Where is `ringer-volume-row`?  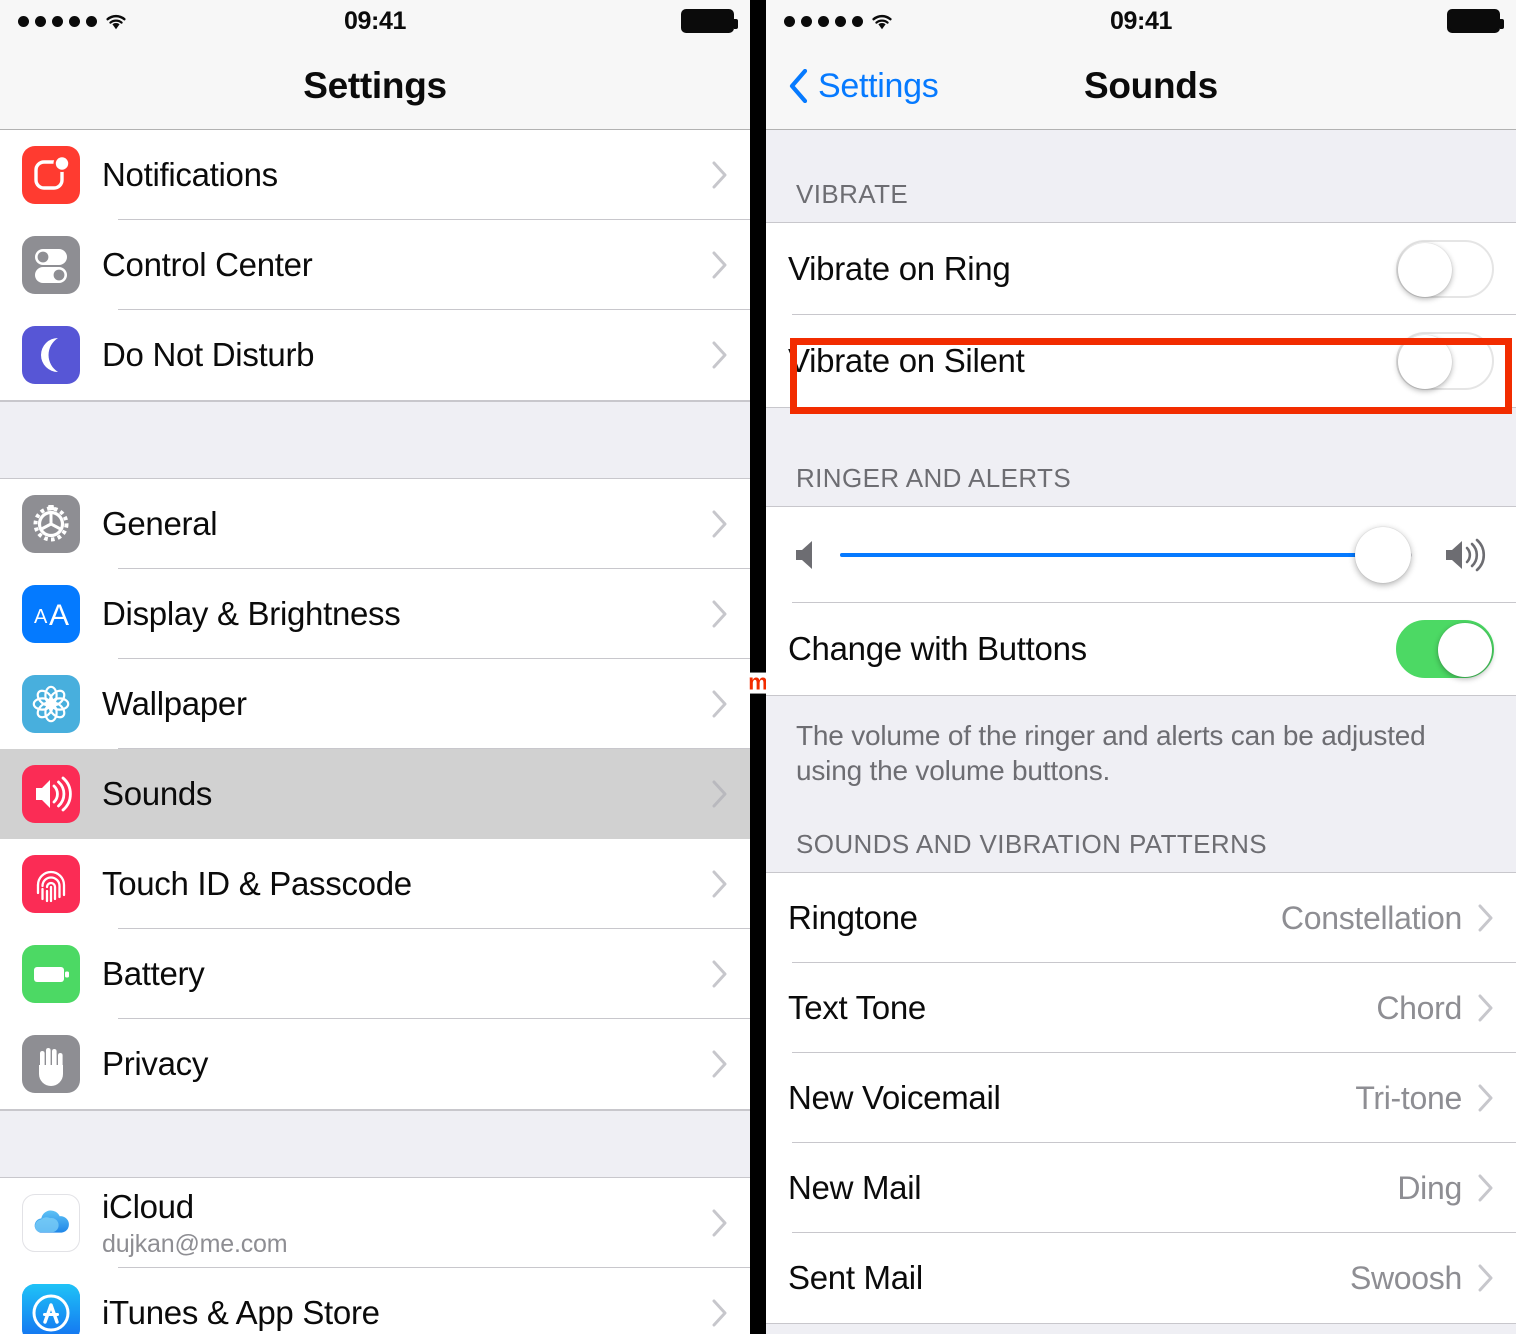 ringer-volume-row is located at coordinates (1141, 555).